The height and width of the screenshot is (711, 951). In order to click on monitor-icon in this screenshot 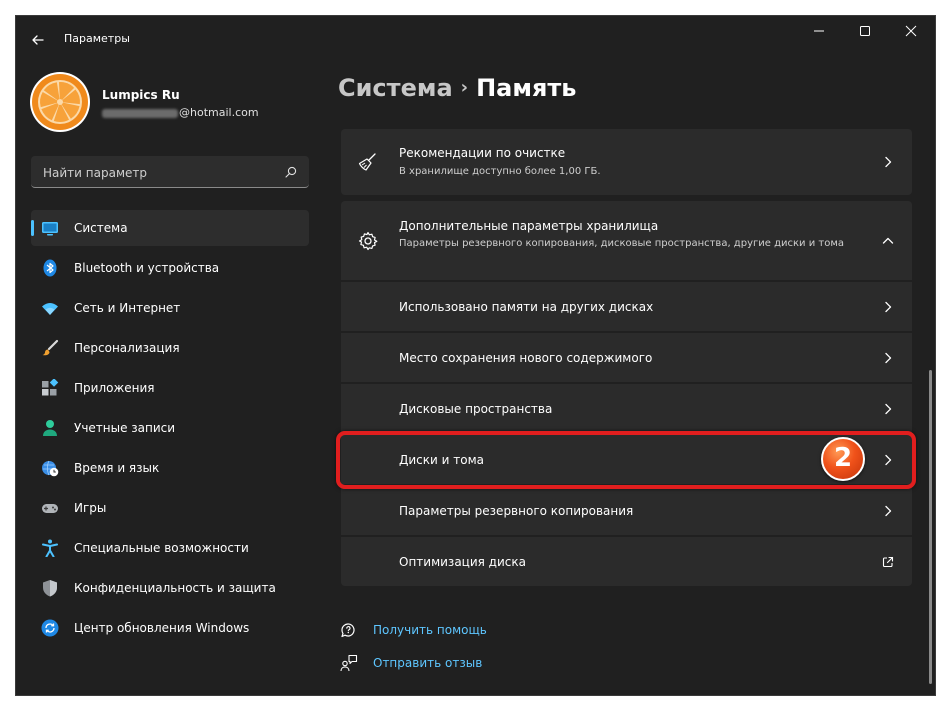, I will do `click(50, 229)`.